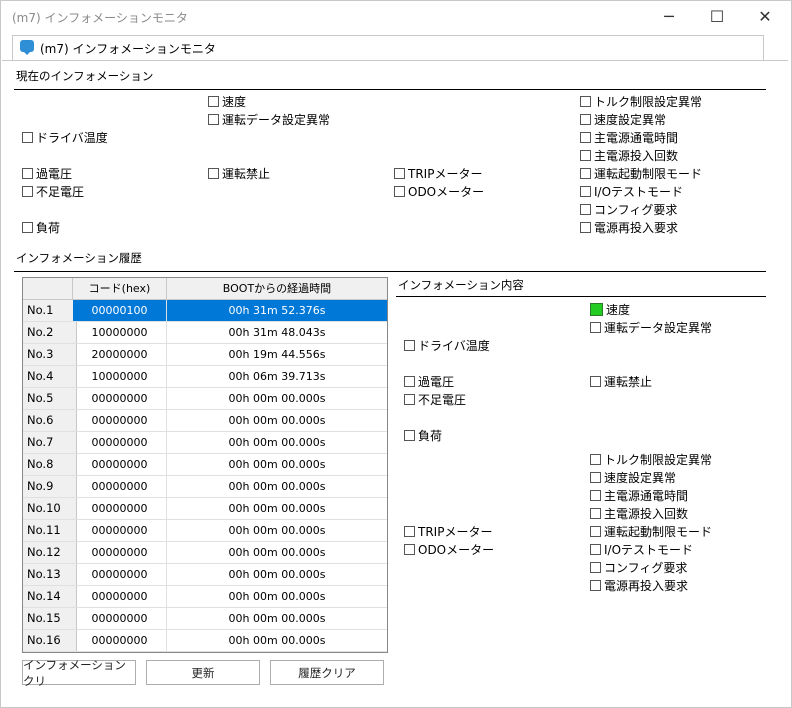  What do you see at coordinates (50, 597) in the screenshot?
I see `row-number: No.14` at bounding box center [50, 597].